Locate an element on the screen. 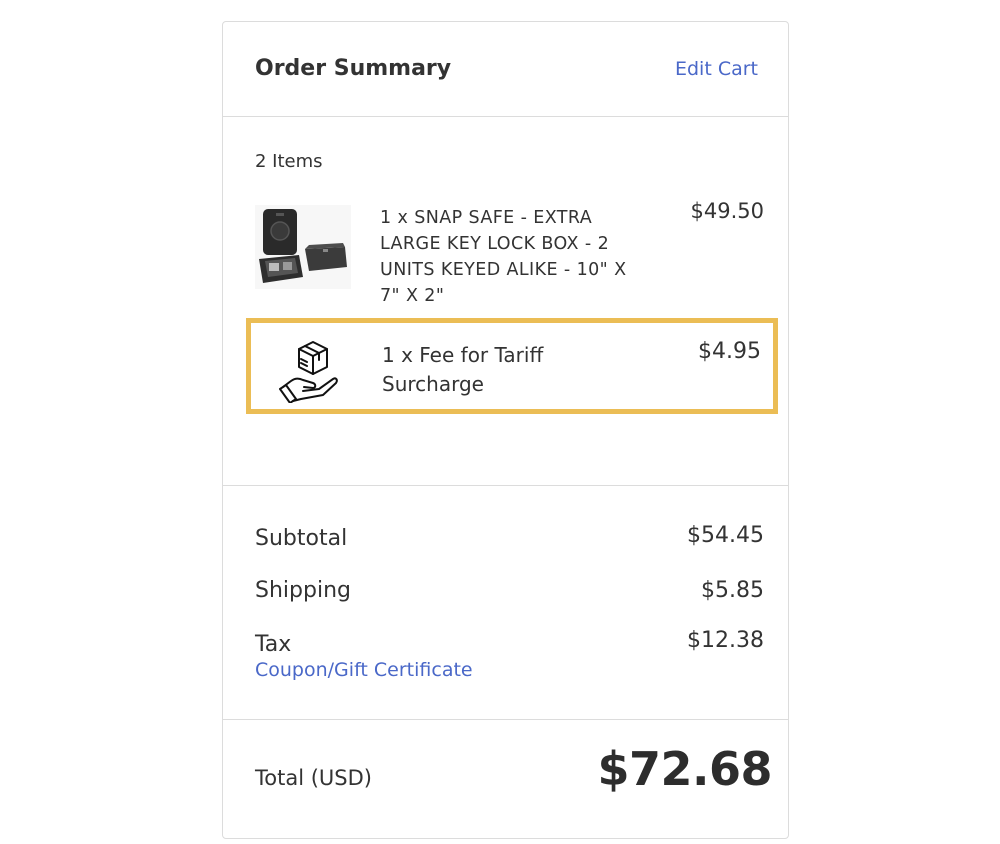 Image resolution: width=1000 pixels, height=844 pixels. page-title: Order Summary is located at coordinates (353, 68).